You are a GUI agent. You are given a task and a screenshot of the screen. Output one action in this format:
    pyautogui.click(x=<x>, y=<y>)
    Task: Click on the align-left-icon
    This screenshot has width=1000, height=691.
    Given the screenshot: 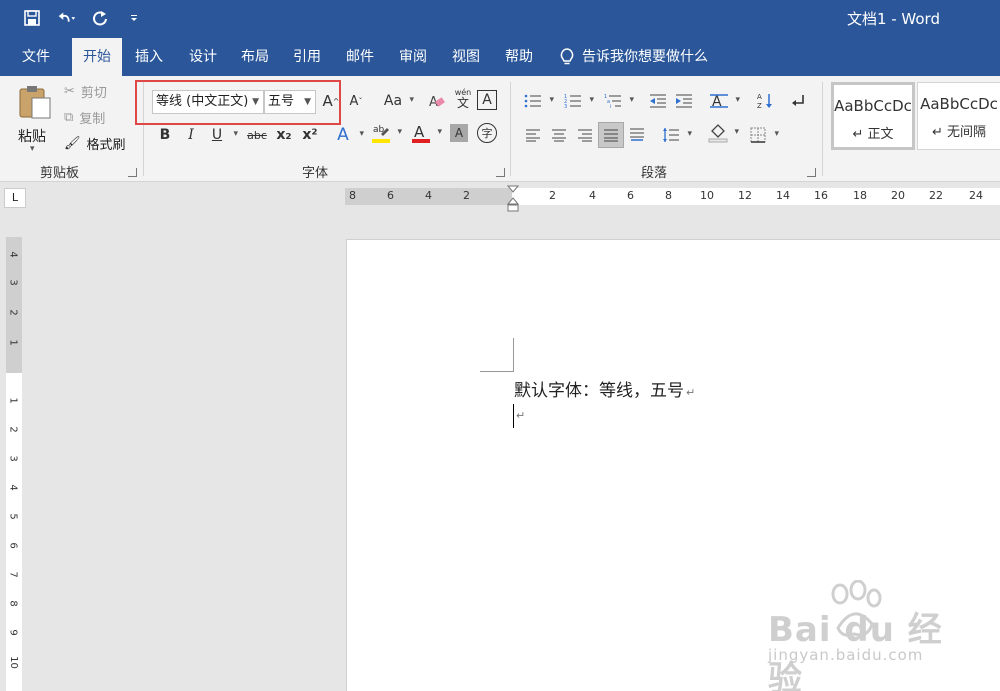 What is the action you would take?
    pyautogui.click(x=533, y=135)
    